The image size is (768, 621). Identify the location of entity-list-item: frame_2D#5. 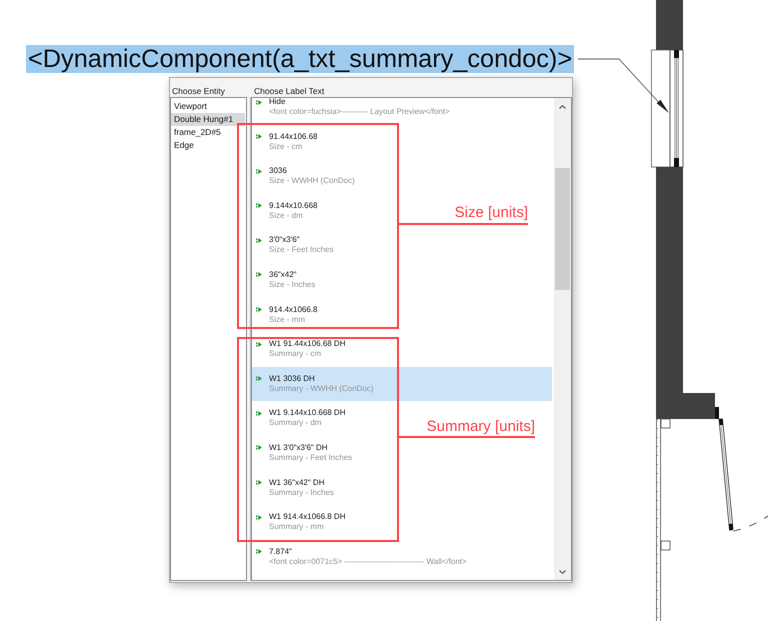
(208, 132).